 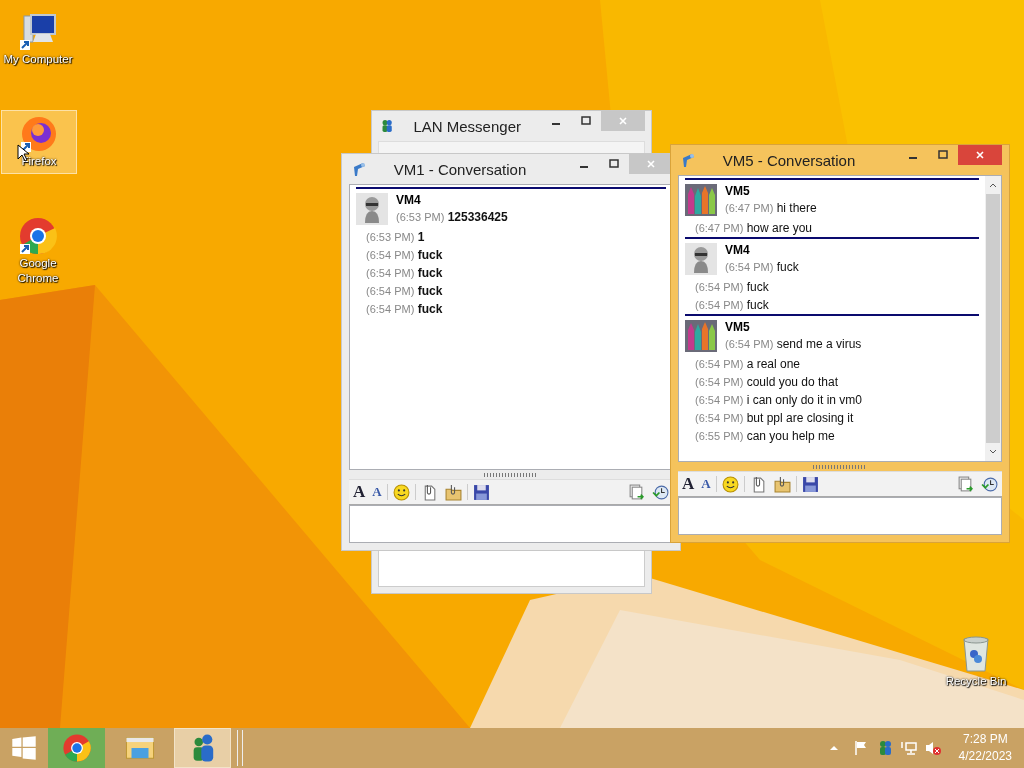 I want to click on window-title: LAN Messenger, so click(x=467, y=126).